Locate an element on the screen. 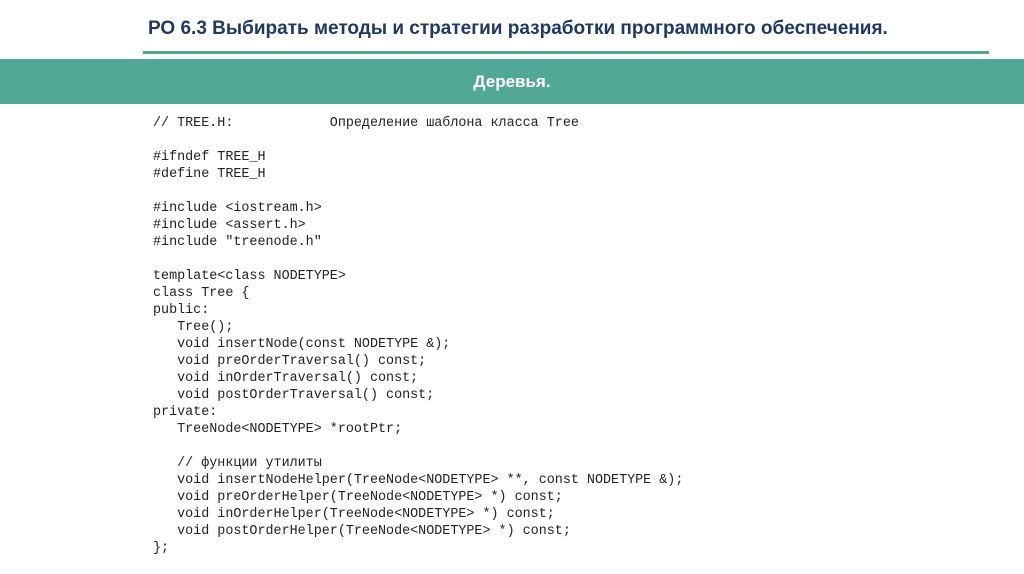 This screenshot has width=1024, height=574. code-line: #include <iostream.h> is located at coordinates (237, 208).